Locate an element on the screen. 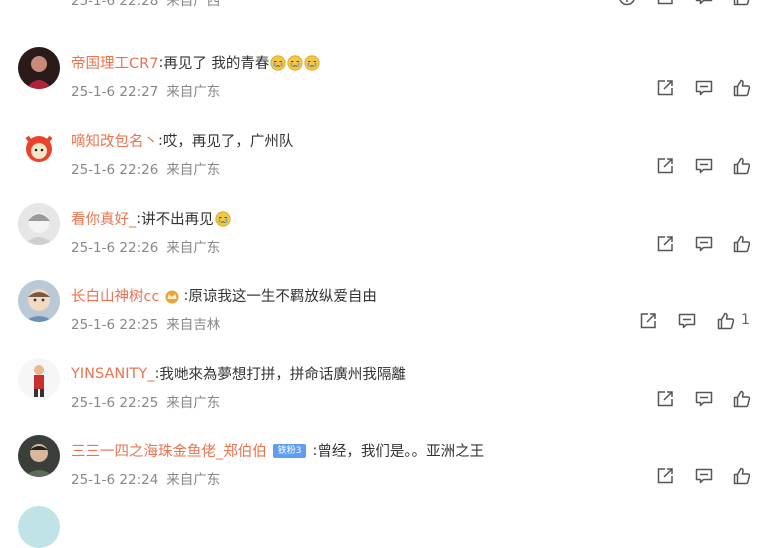 This screenshot has width=768, height=548. comment-line: 看你真好_: 讲不出再见 is located at coordinates (151, 218).